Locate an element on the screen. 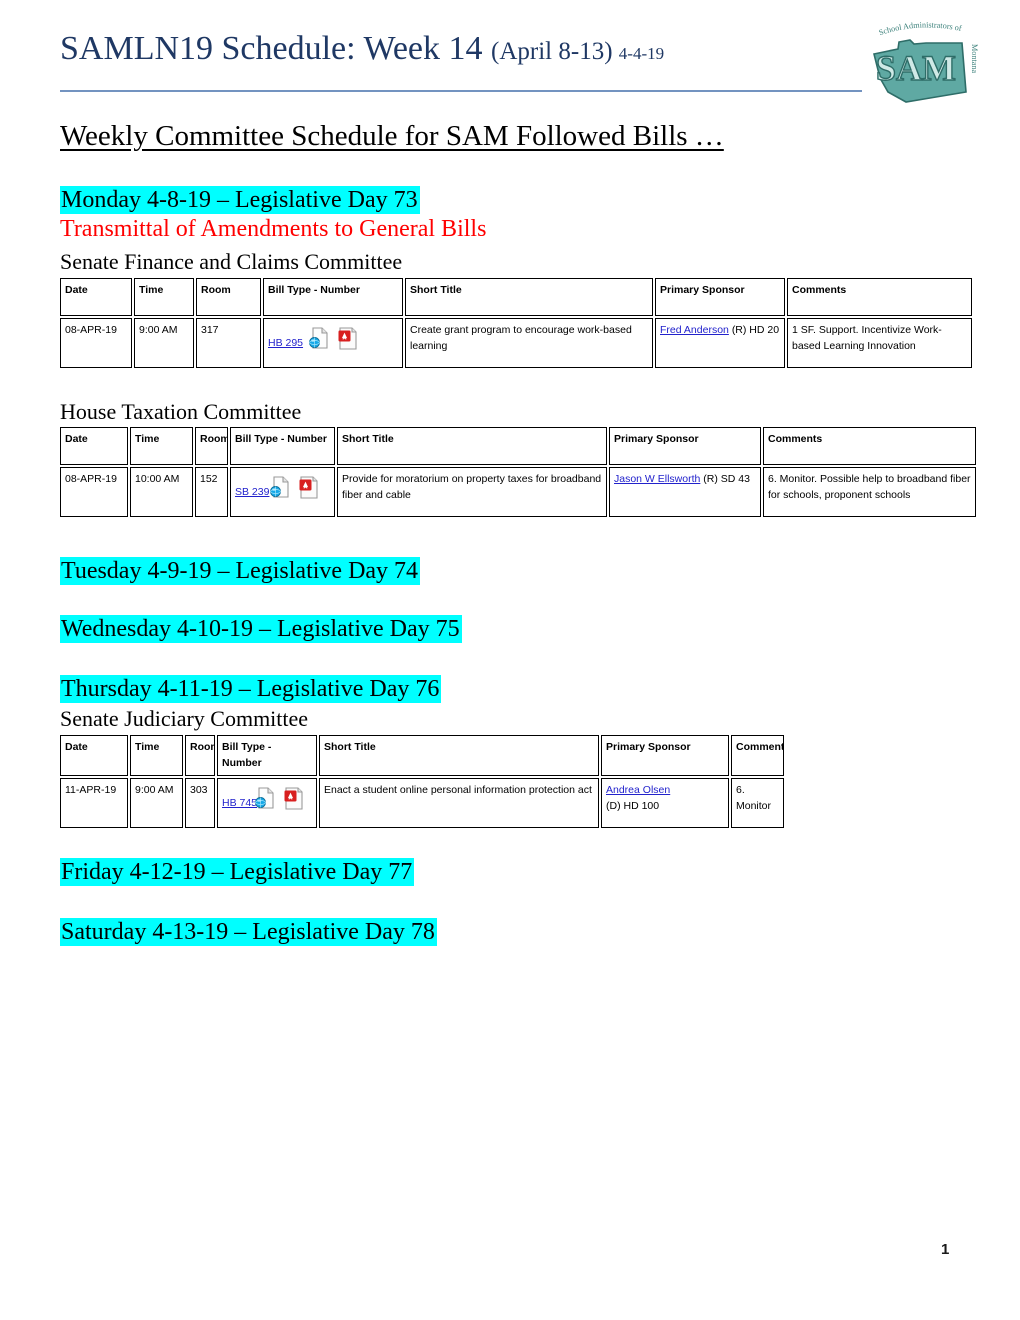 The image size is (1020, 1320). cell-primary-sponsor: Jason W Ellsworth (R) SD 43 is located at coordinates (685, 492).